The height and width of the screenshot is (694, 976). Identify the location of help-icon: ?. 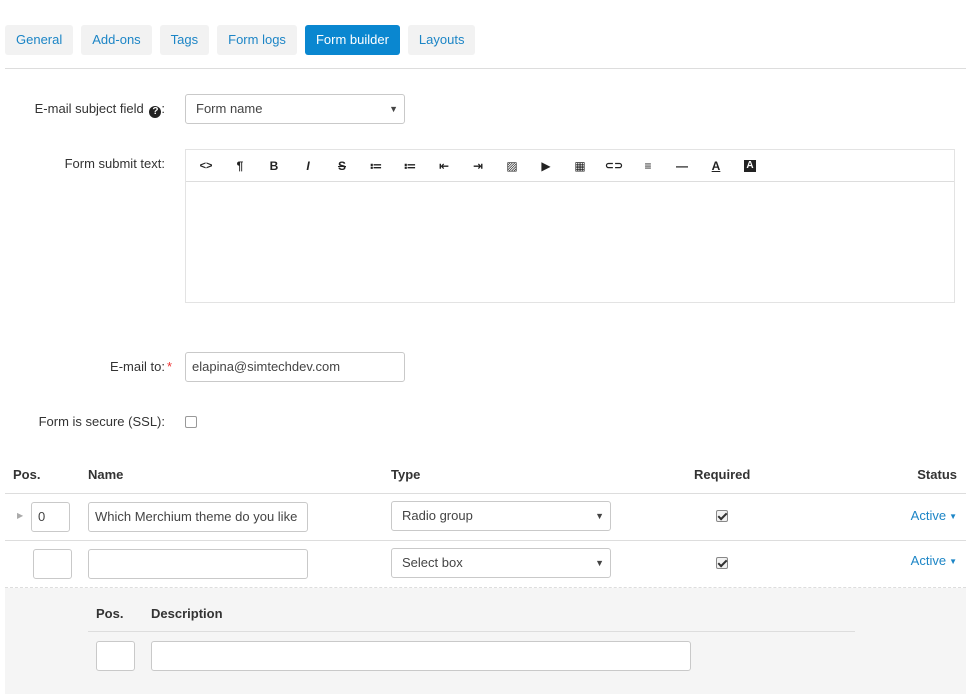
(155, 112).